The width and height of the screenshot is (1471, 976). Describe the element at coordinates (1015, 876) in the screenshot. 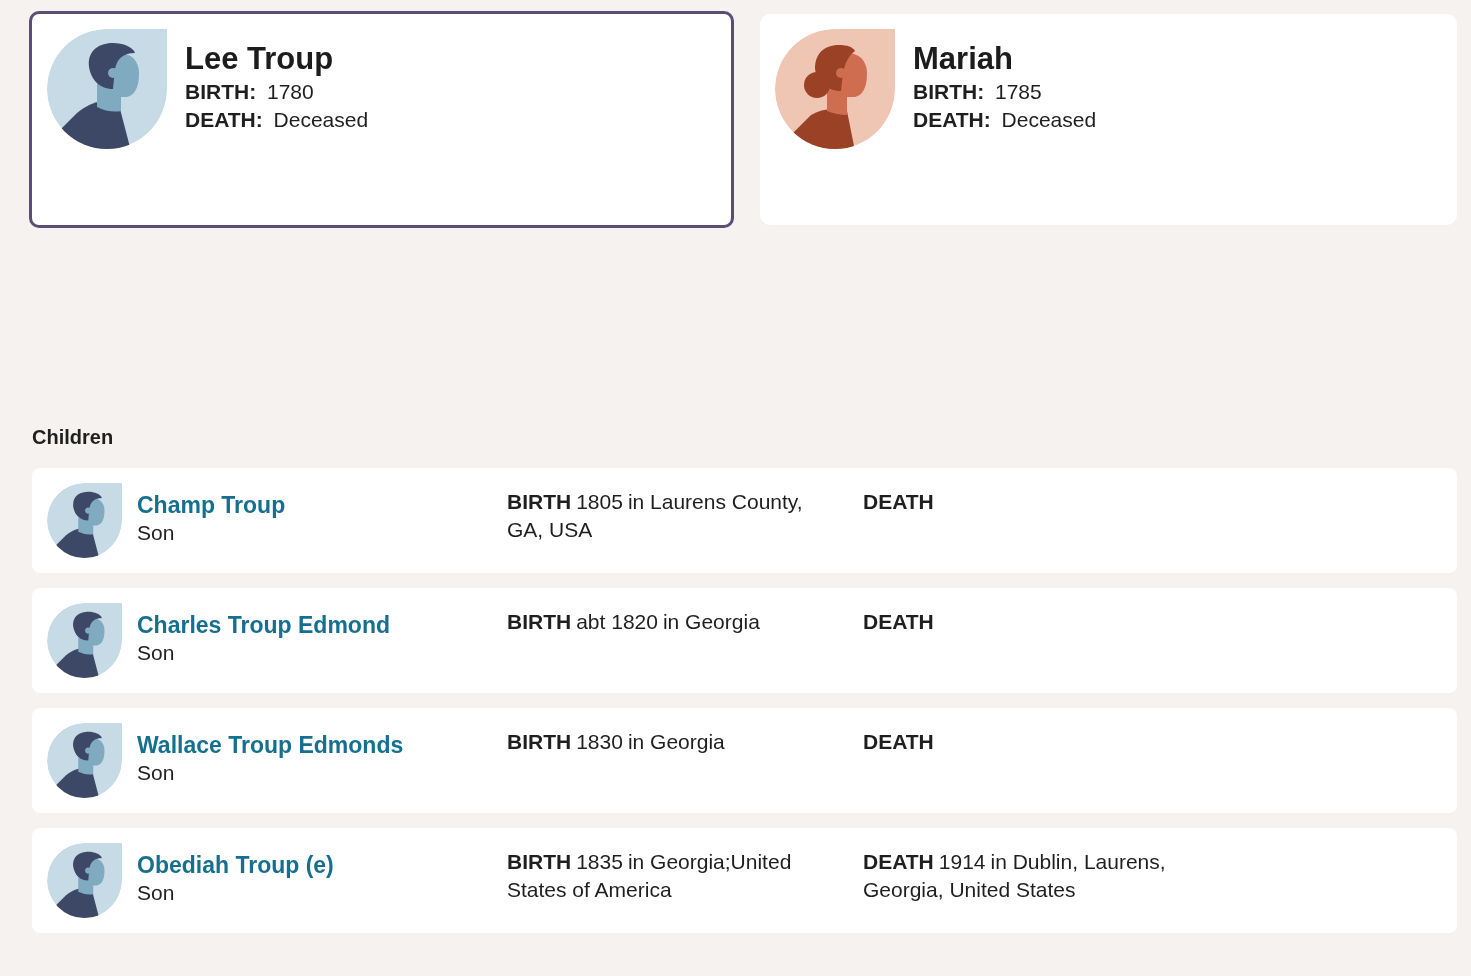

I see `death-fact: DEATH 1914 in Dublin, Laurens, Georgia, United States` at that location.